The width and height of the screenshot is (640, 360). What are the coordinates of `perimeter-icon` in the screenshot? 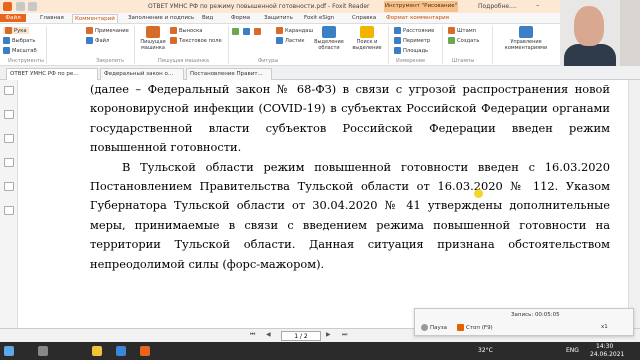 It's located at (397, 40).